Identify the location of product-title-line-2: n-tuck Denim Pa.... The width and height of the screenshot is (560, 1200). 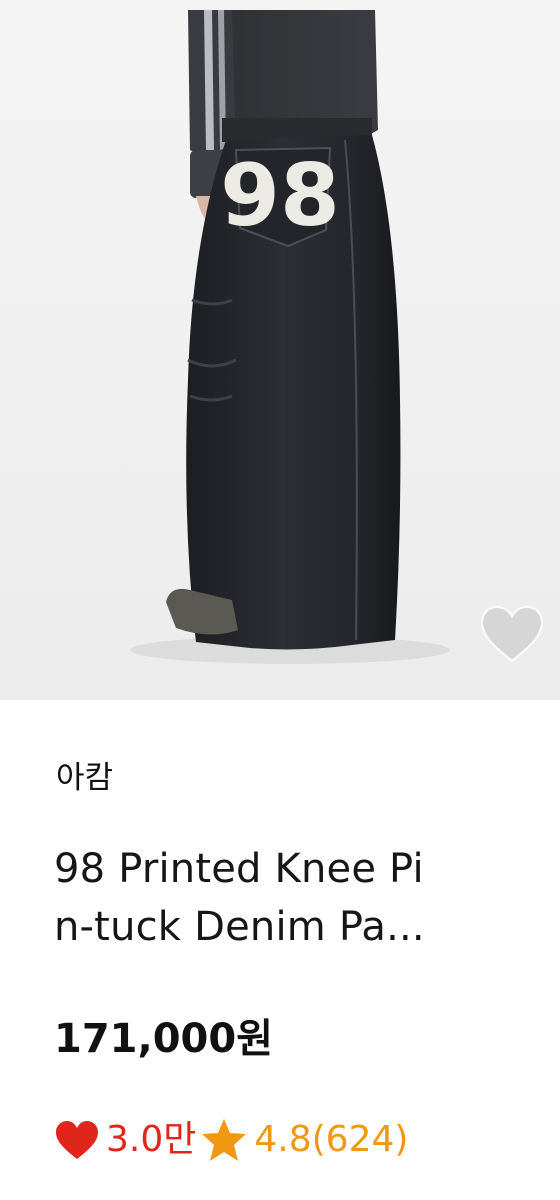
(239, 927).